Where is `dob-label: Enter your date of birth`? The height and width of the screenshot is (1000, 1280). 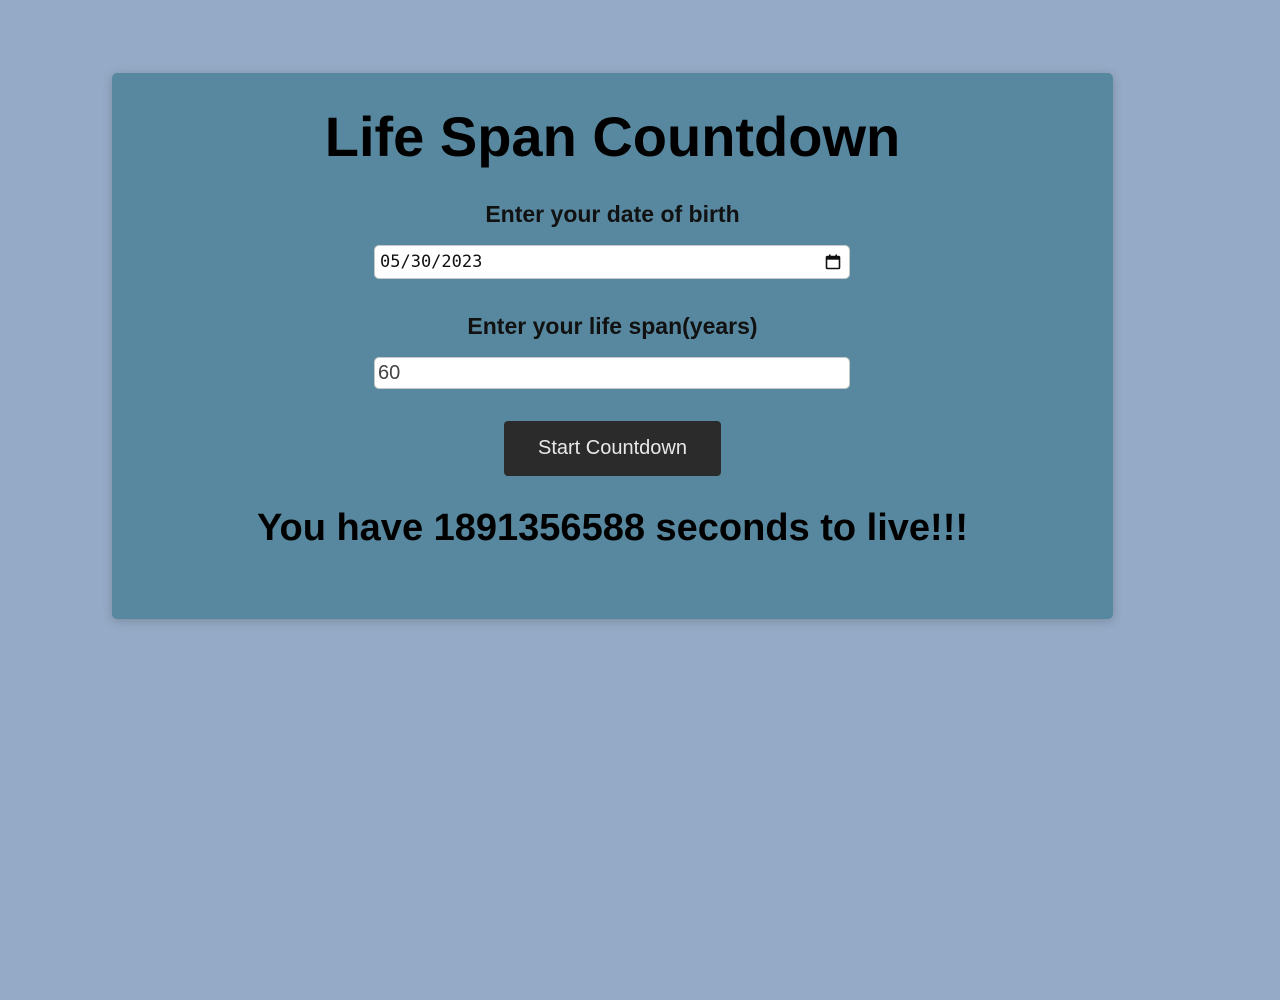
dob-label: Enter your date of birth is located at coordinates (612, 214).